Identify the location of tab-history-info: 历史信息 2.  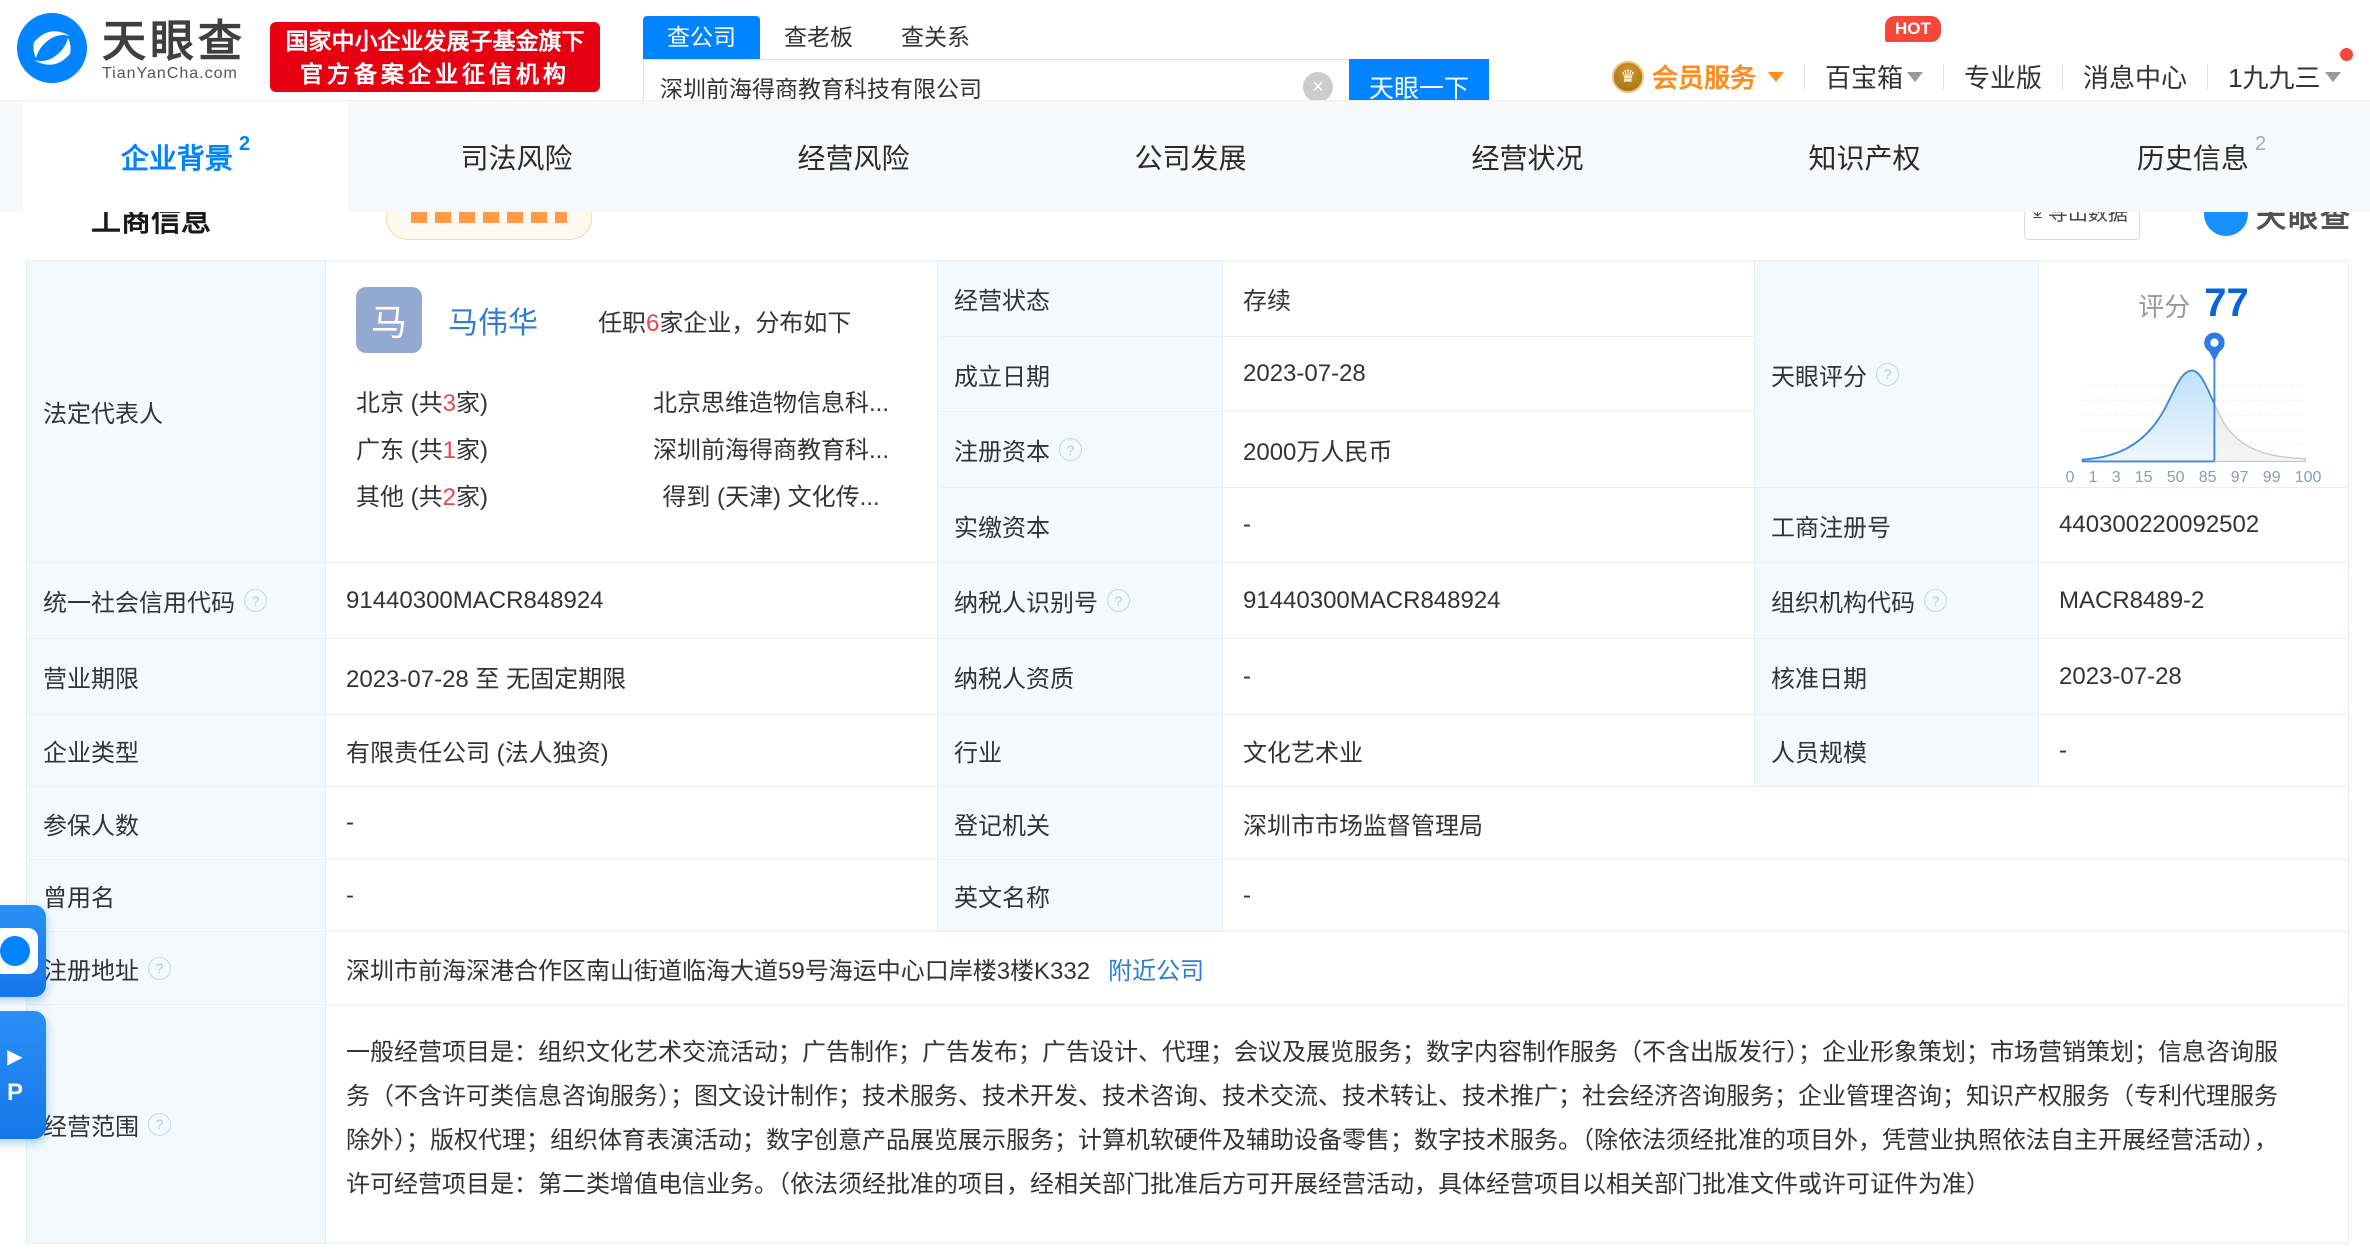
(2201, 156).